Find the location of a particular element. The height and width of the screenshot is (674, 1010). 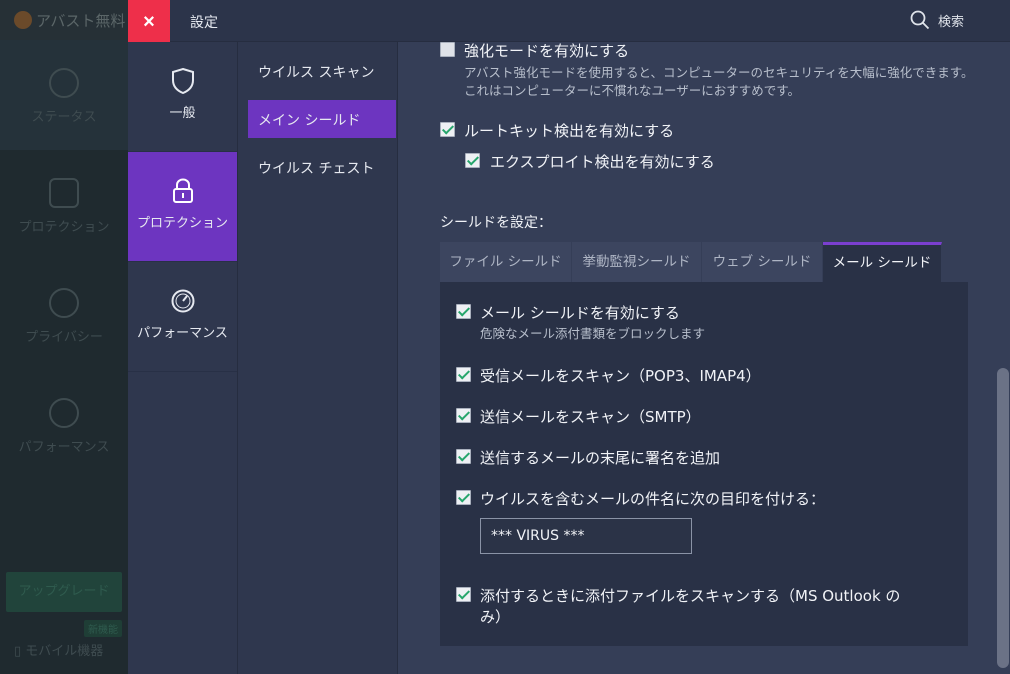

scan-attachments-label-line2: み） is located at coordinates (495, 617).